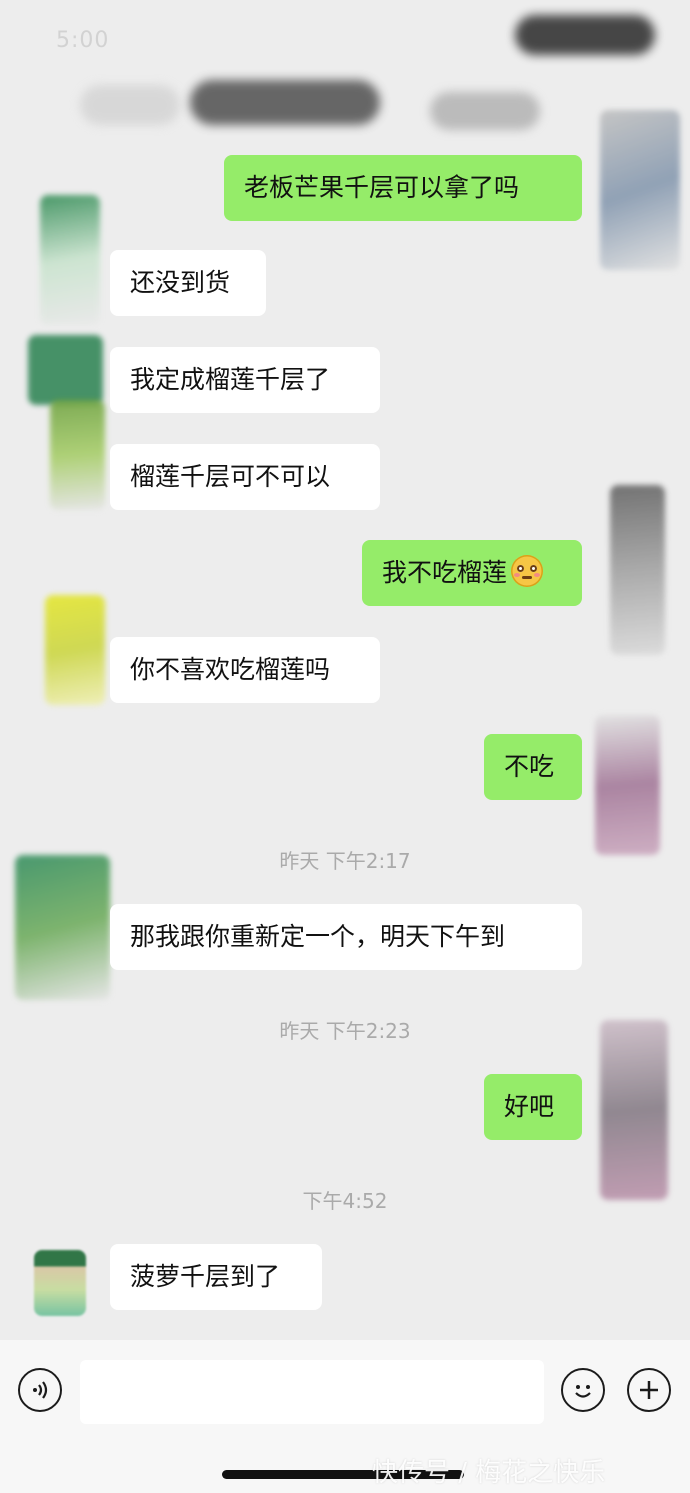 This screenshot has height=1493, width=690. Describe the element at coordinates (312, 1392) in the screenshot. I see `message-input` at that location.